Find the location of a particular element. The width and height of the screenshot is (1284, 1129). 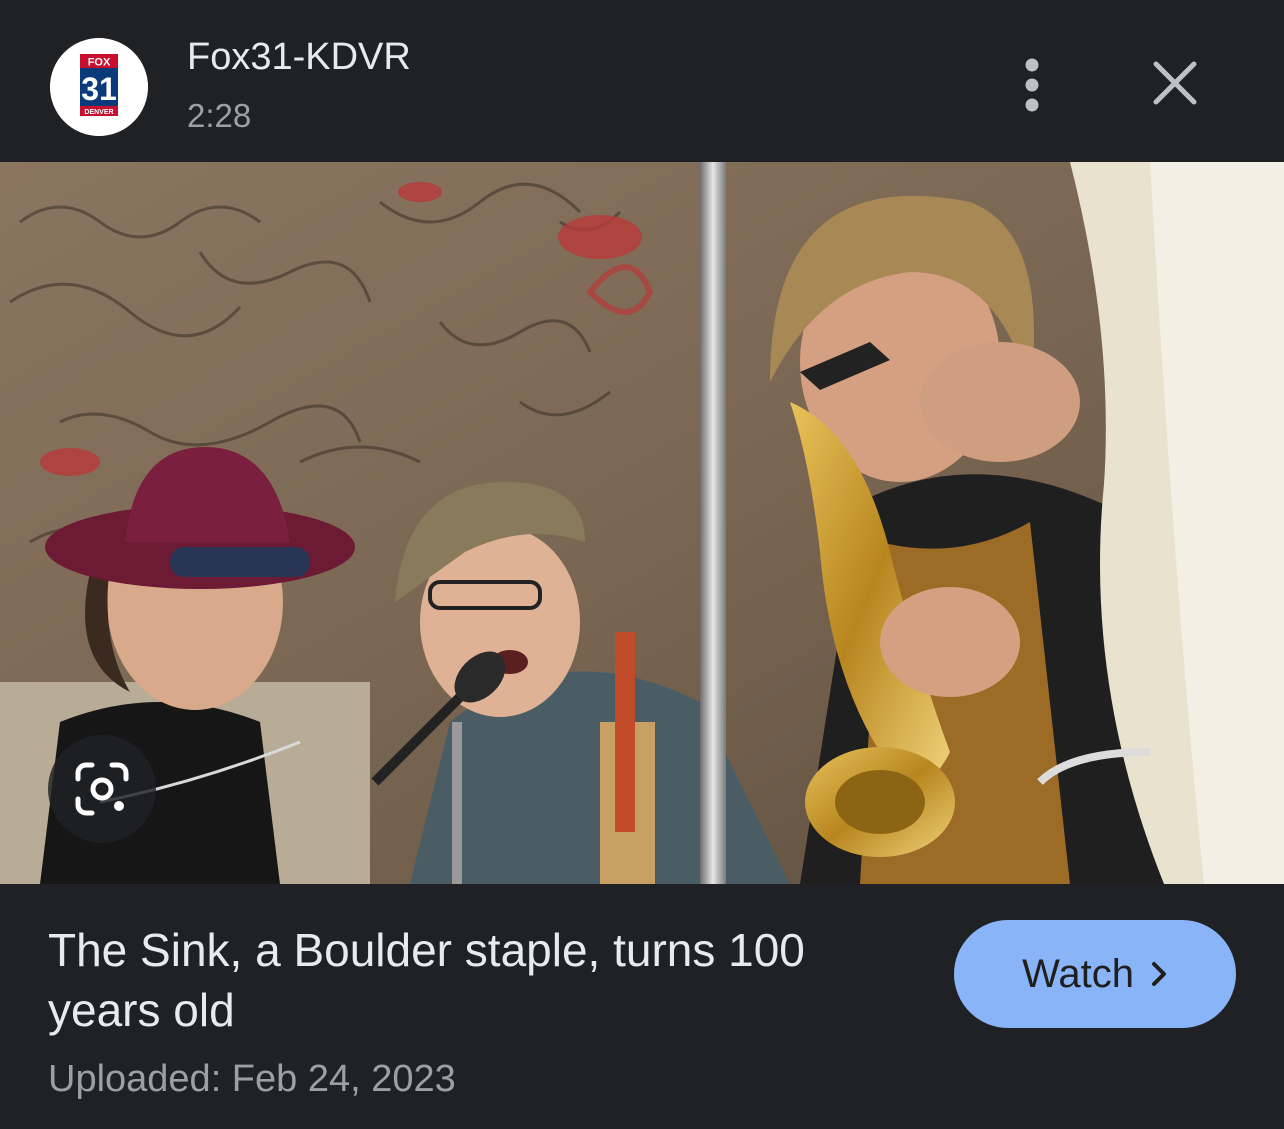

result-header: FOX 31 DENVER Fox31-KDVR 2:28 is located at coordinates (642, 81).